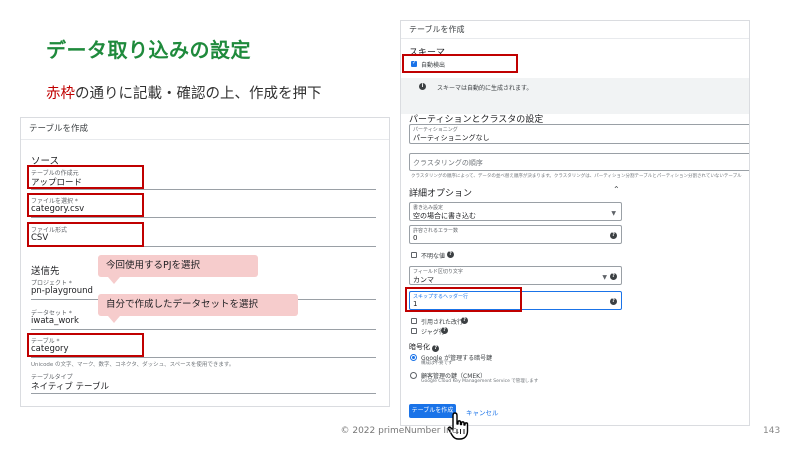  I want to click on partitioning-value: パーティショニングなし, so click(451, 138).